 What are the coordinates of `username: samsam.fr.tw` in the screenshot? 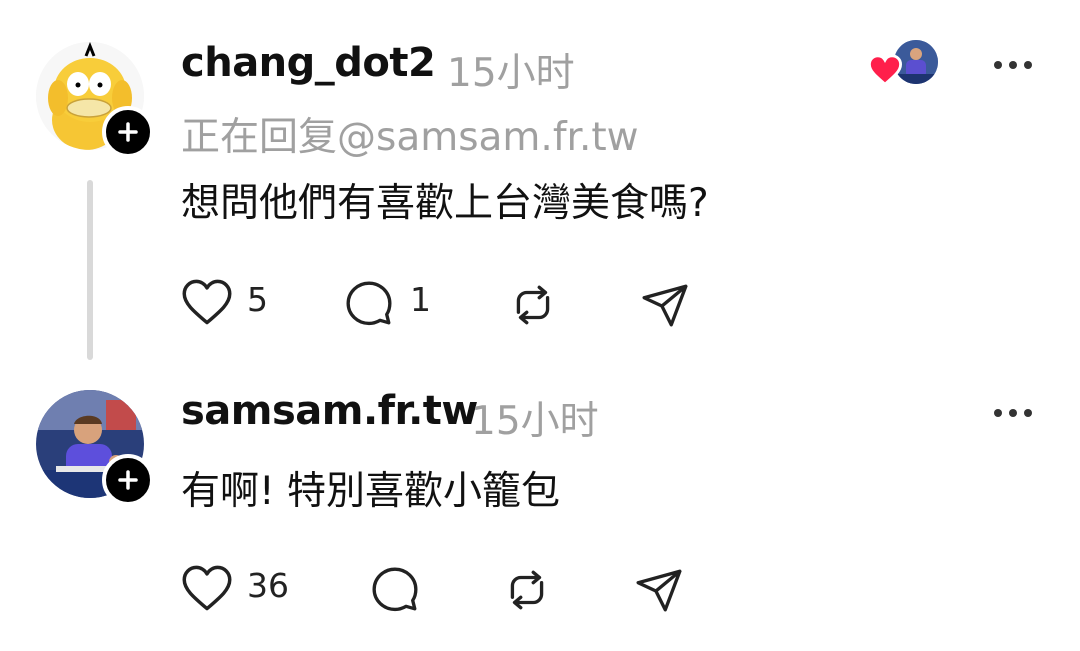 It's located at (329, 411).